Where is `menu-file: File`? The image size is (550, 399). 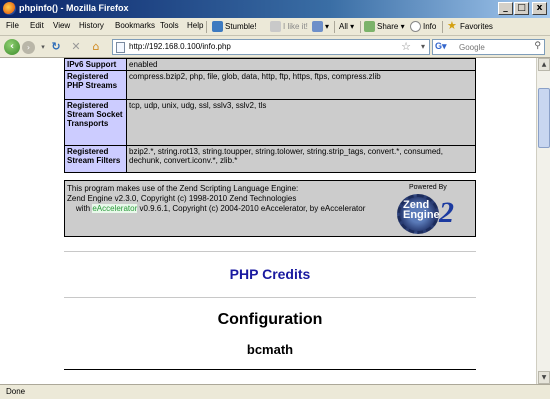
menu-file: File is located at coordinates (12, 25).